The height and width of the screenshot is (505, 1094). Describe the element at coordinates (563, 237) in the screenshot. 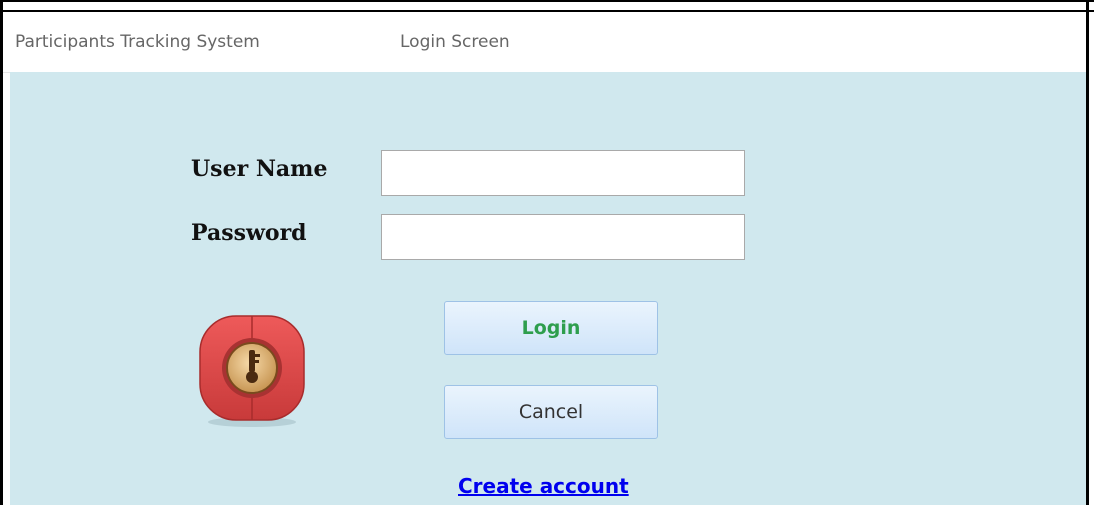

I see `password-field` at that location.